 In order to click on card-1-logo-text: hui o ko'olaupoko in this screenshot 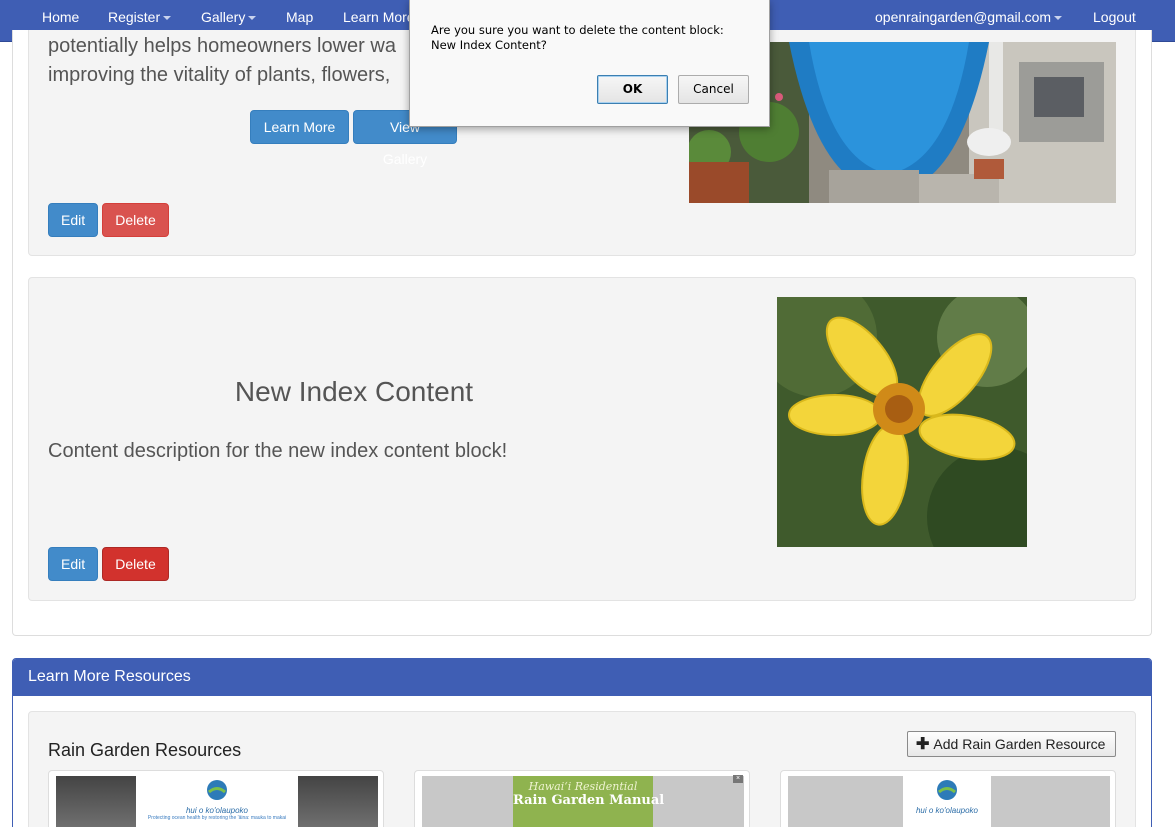, I will do `click(217, 810)`.